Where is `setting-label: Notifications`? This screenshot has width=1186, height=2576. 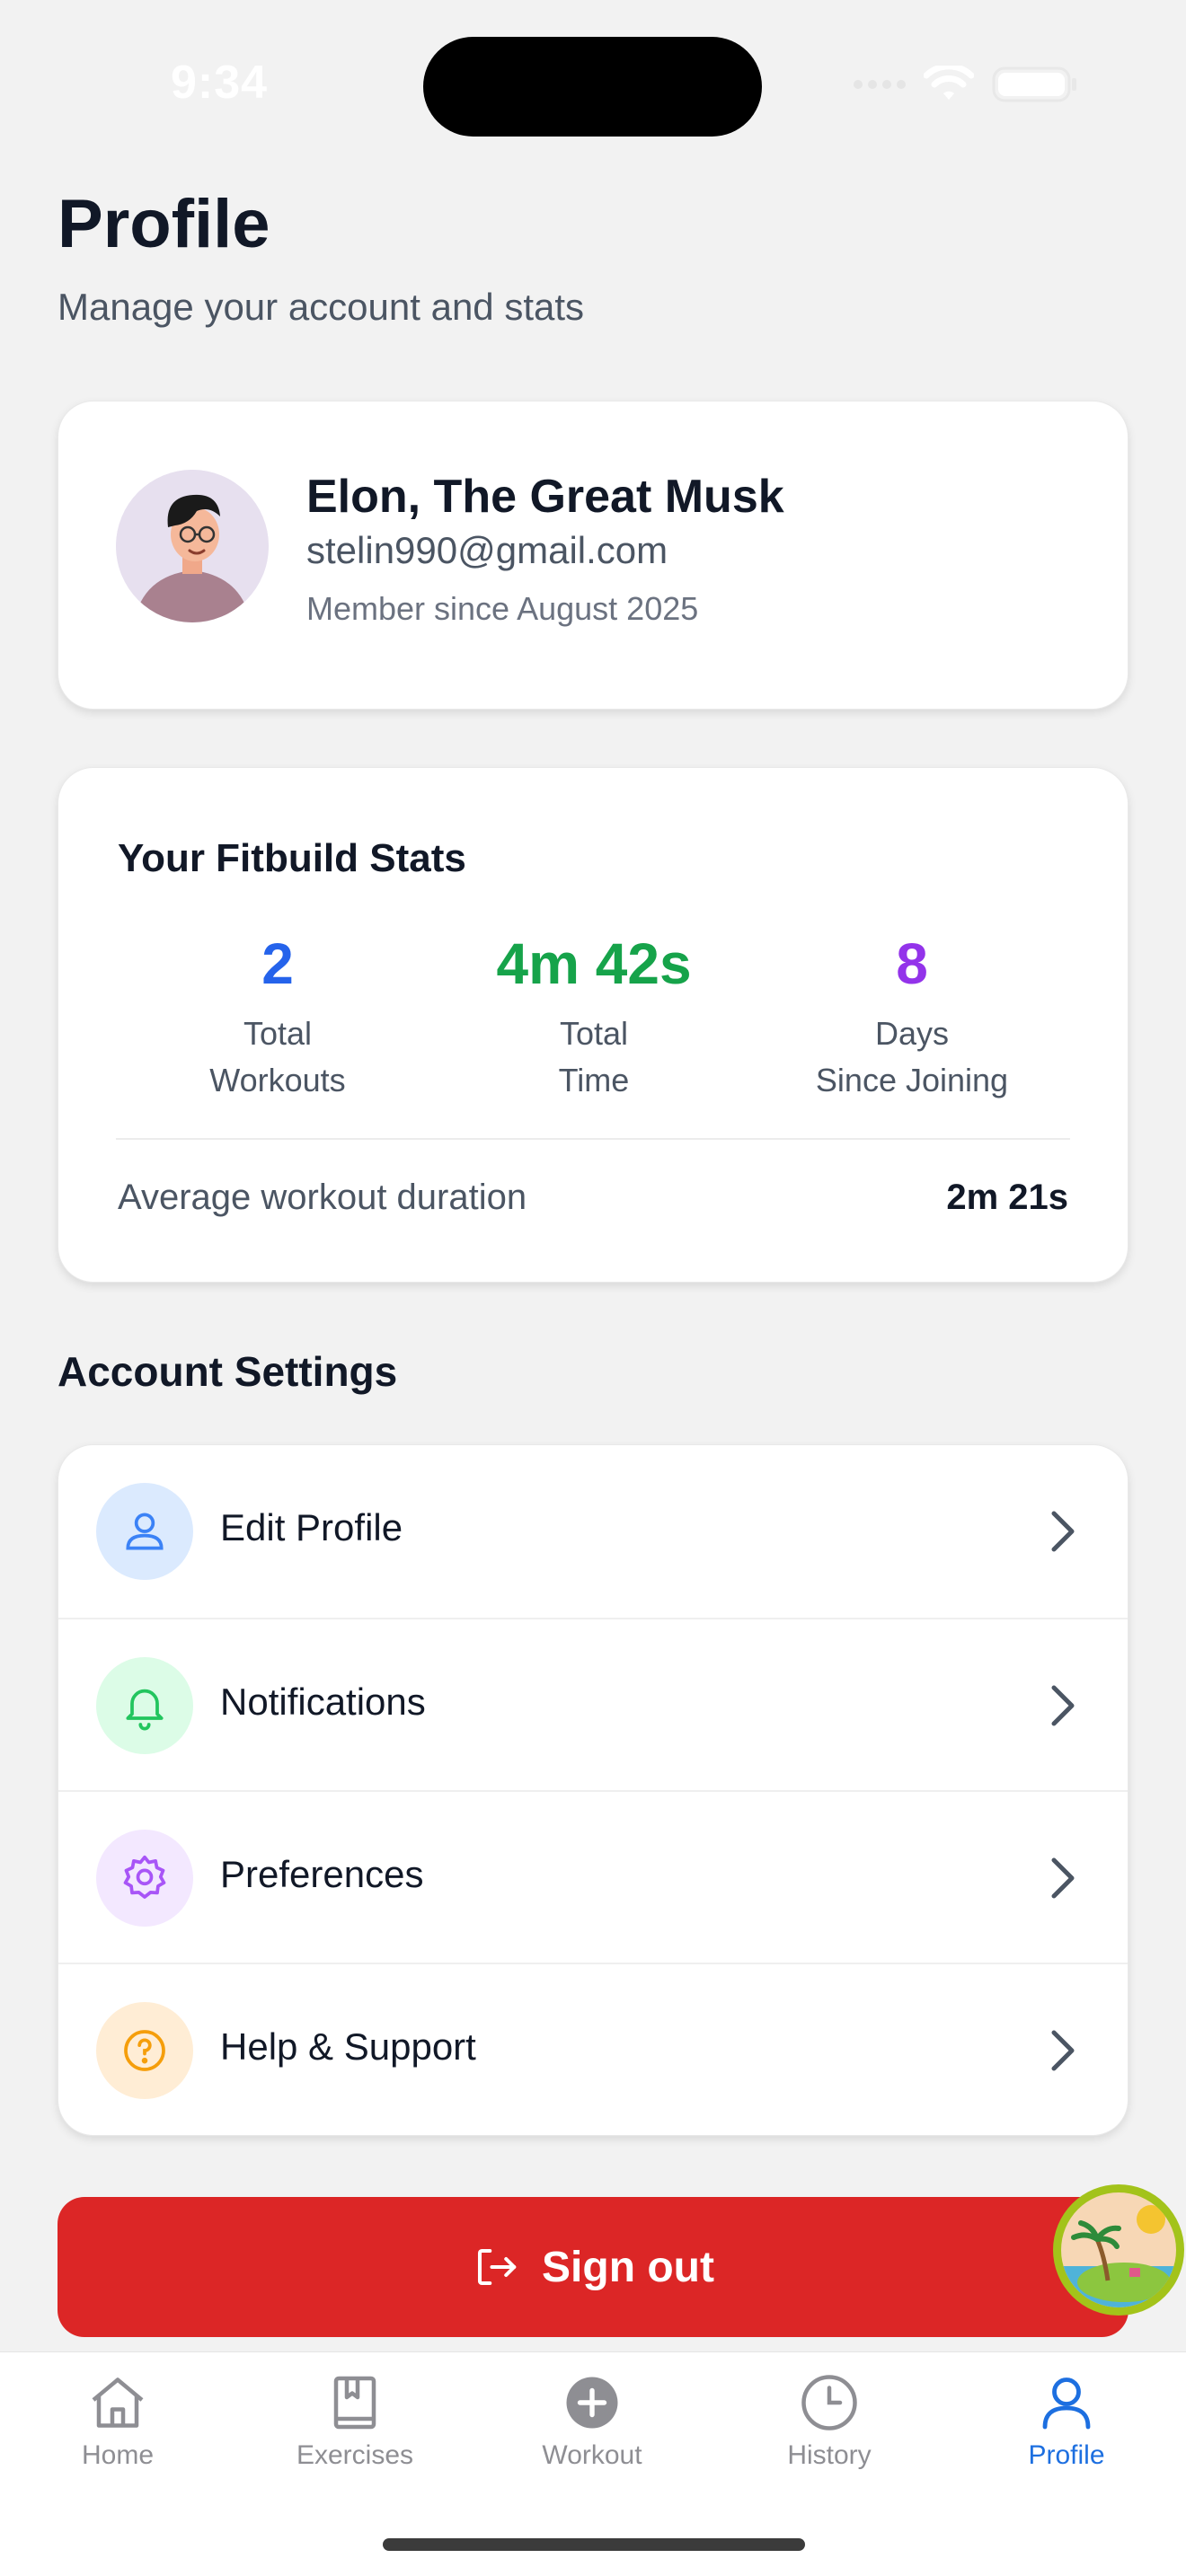
setting-label: Notifications is located at coordinates (323, 1702).